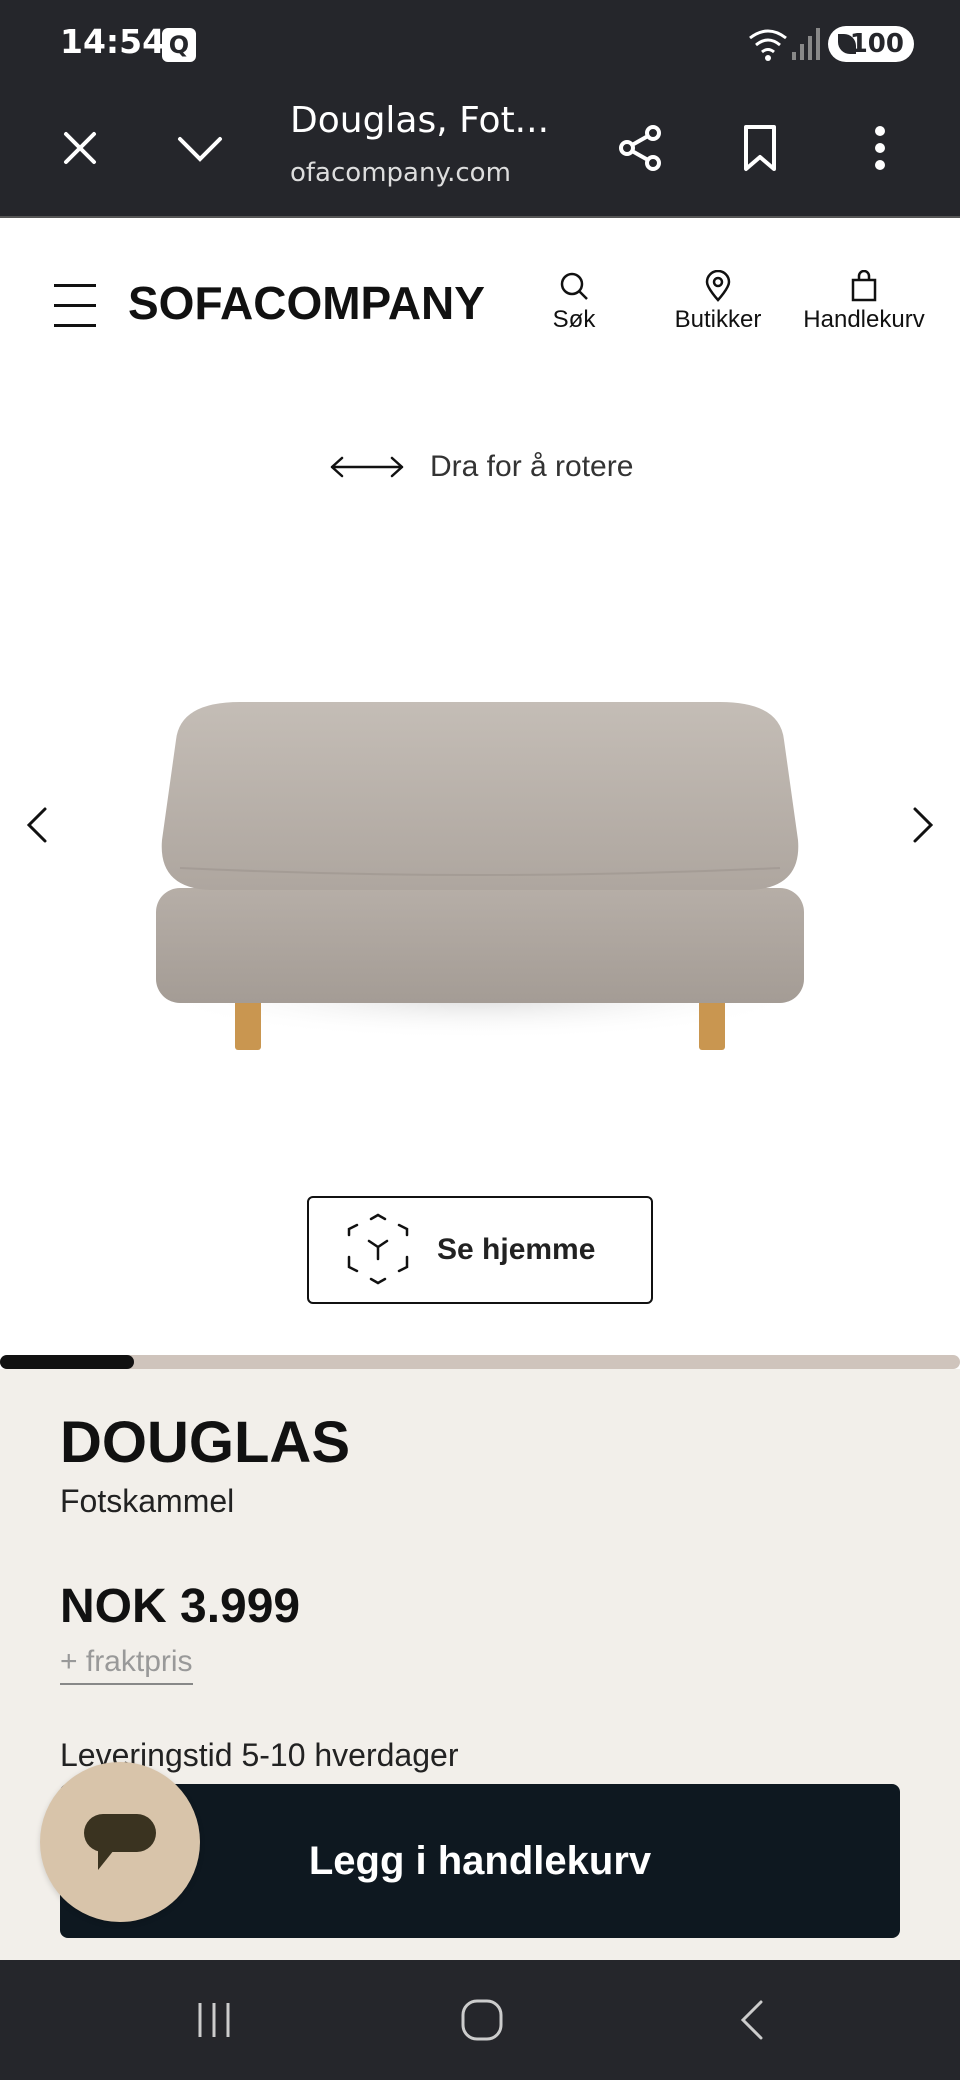 The width and height of the screenshot is (960, 2080). What do you see at coordinates (876, 44) in the screenshot?
I see `battery-level: 100` at bounding box center [876, 44].